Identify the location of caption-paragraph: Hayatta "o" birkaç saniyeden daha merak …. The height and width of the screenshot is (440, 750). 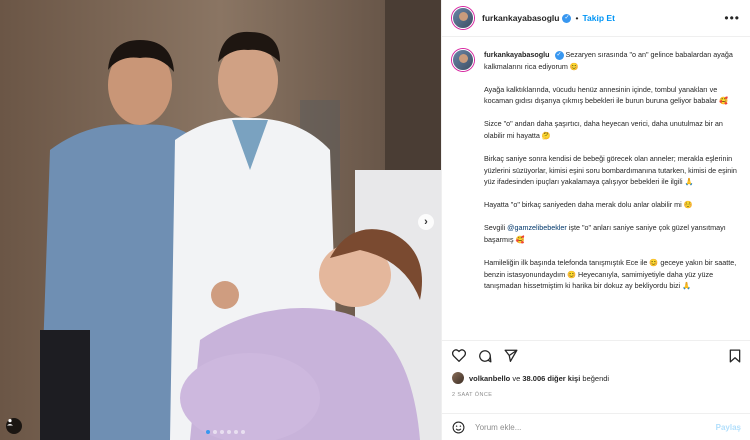
(588, 205).